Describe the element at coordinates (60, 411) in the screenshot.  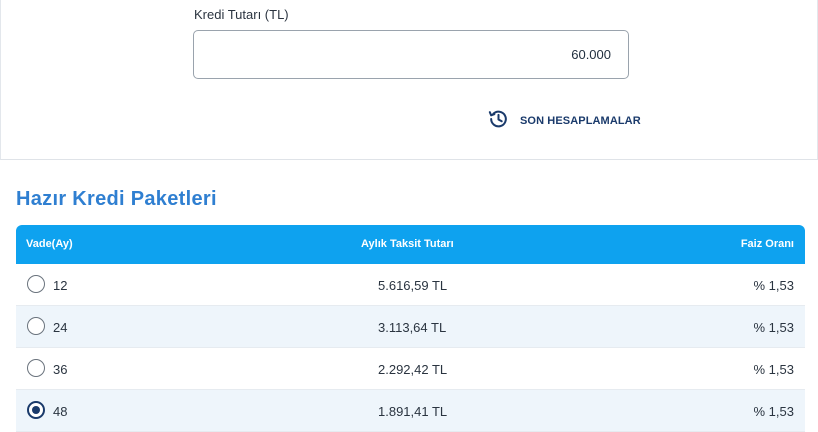
I see `term-value: 48` at that location.